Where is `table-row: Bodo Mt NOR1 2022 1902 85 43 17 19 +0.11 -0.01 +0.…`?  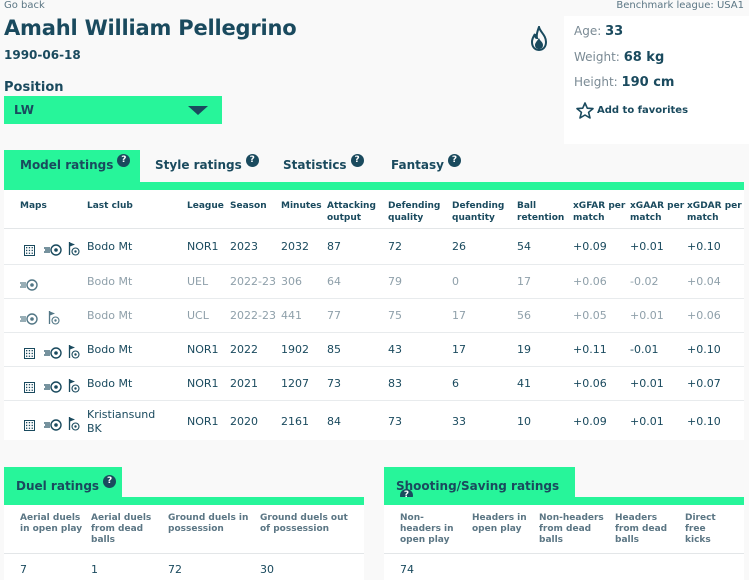 table-row: Bodo Mt NOR1 2022 1902 85 43 17 19 +0.11 -0.01 +0.… is located at coordinates (374, 350).